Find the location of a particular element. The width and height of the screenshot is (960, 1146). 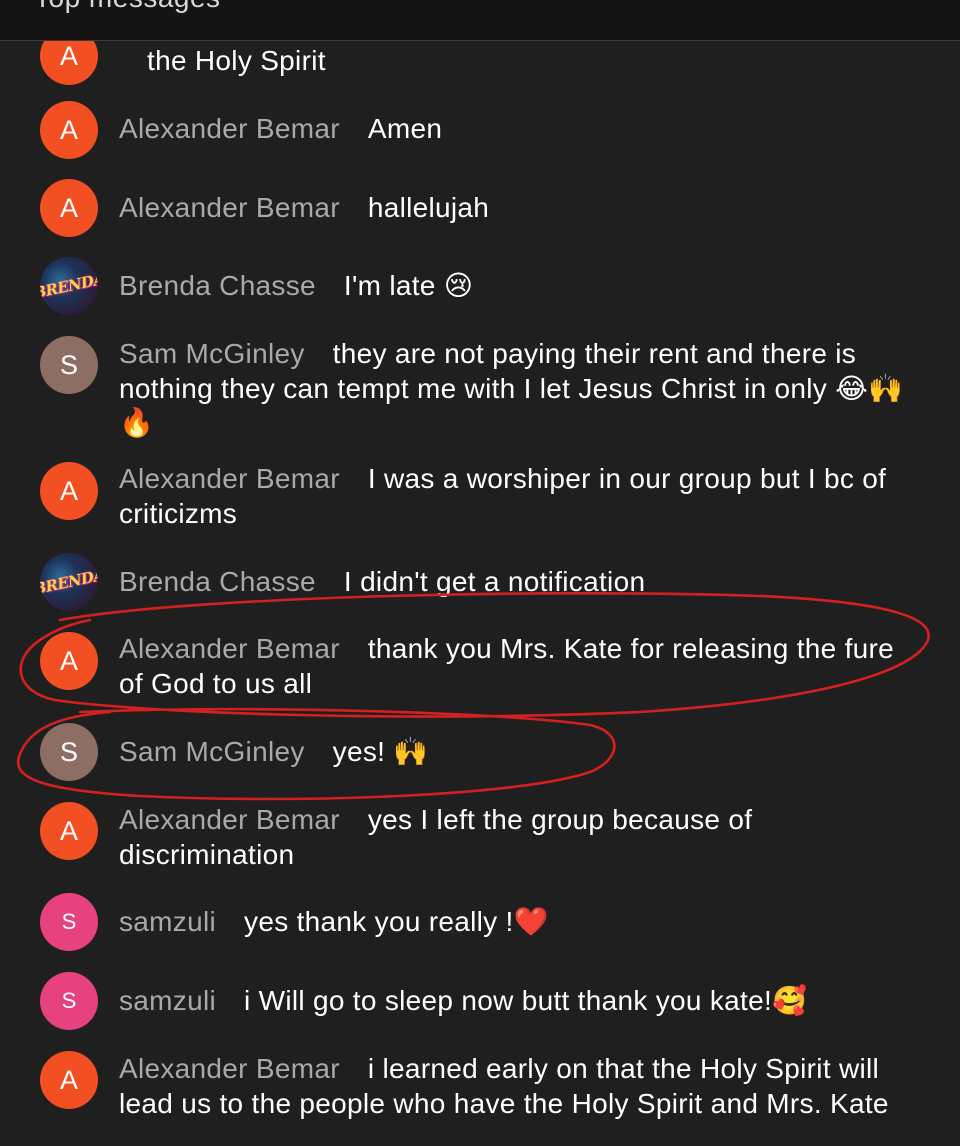

message-text-block: Sam McGinley yes! 🙌 is located at coordinates (519, 752).